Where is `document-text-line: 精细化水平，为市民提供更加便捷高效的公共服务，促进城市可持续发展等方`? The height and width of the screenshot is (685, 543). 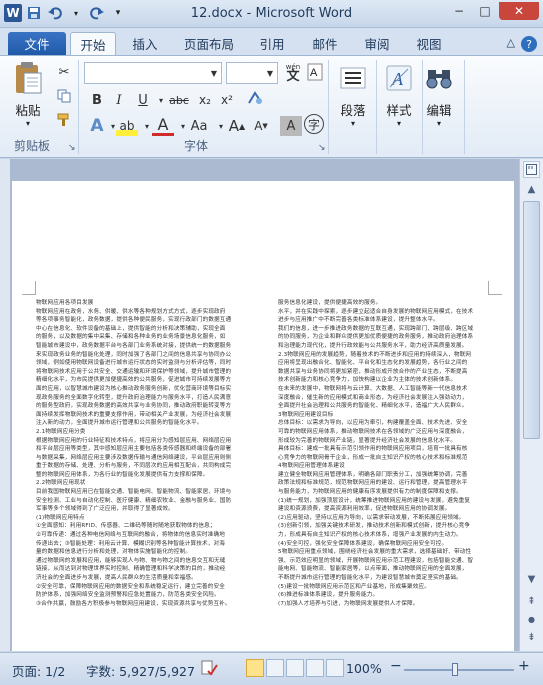 document-text-line: 精细化水平，为市民提供更加便捷高效的公共服务，促进城市可持续发展等方 is located at coordinates (134, 380).